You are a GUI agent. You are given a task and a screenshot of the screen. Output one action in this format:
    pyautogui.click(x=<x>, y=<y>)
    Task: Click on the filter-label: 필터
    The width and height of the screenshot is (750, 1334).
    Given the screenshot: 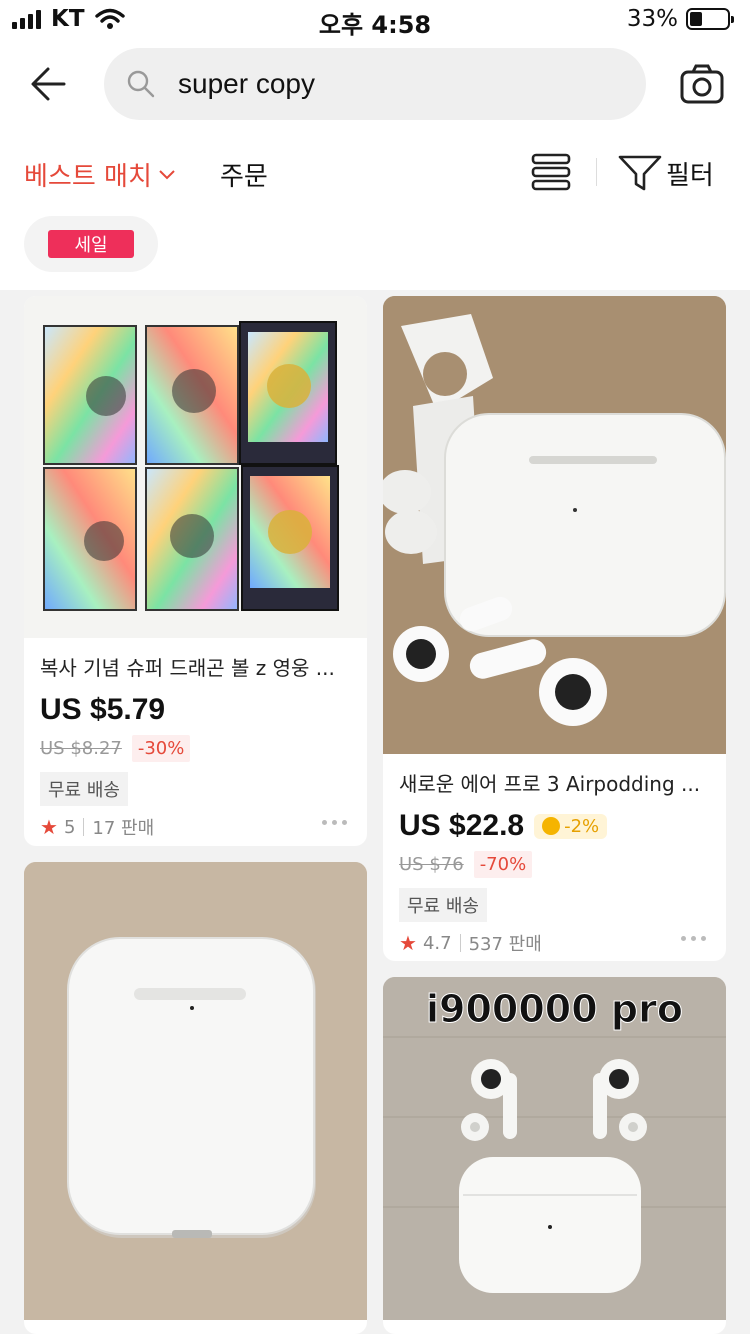 What is the action you would take?
    pyautogui.click(x=690, y=175)
    